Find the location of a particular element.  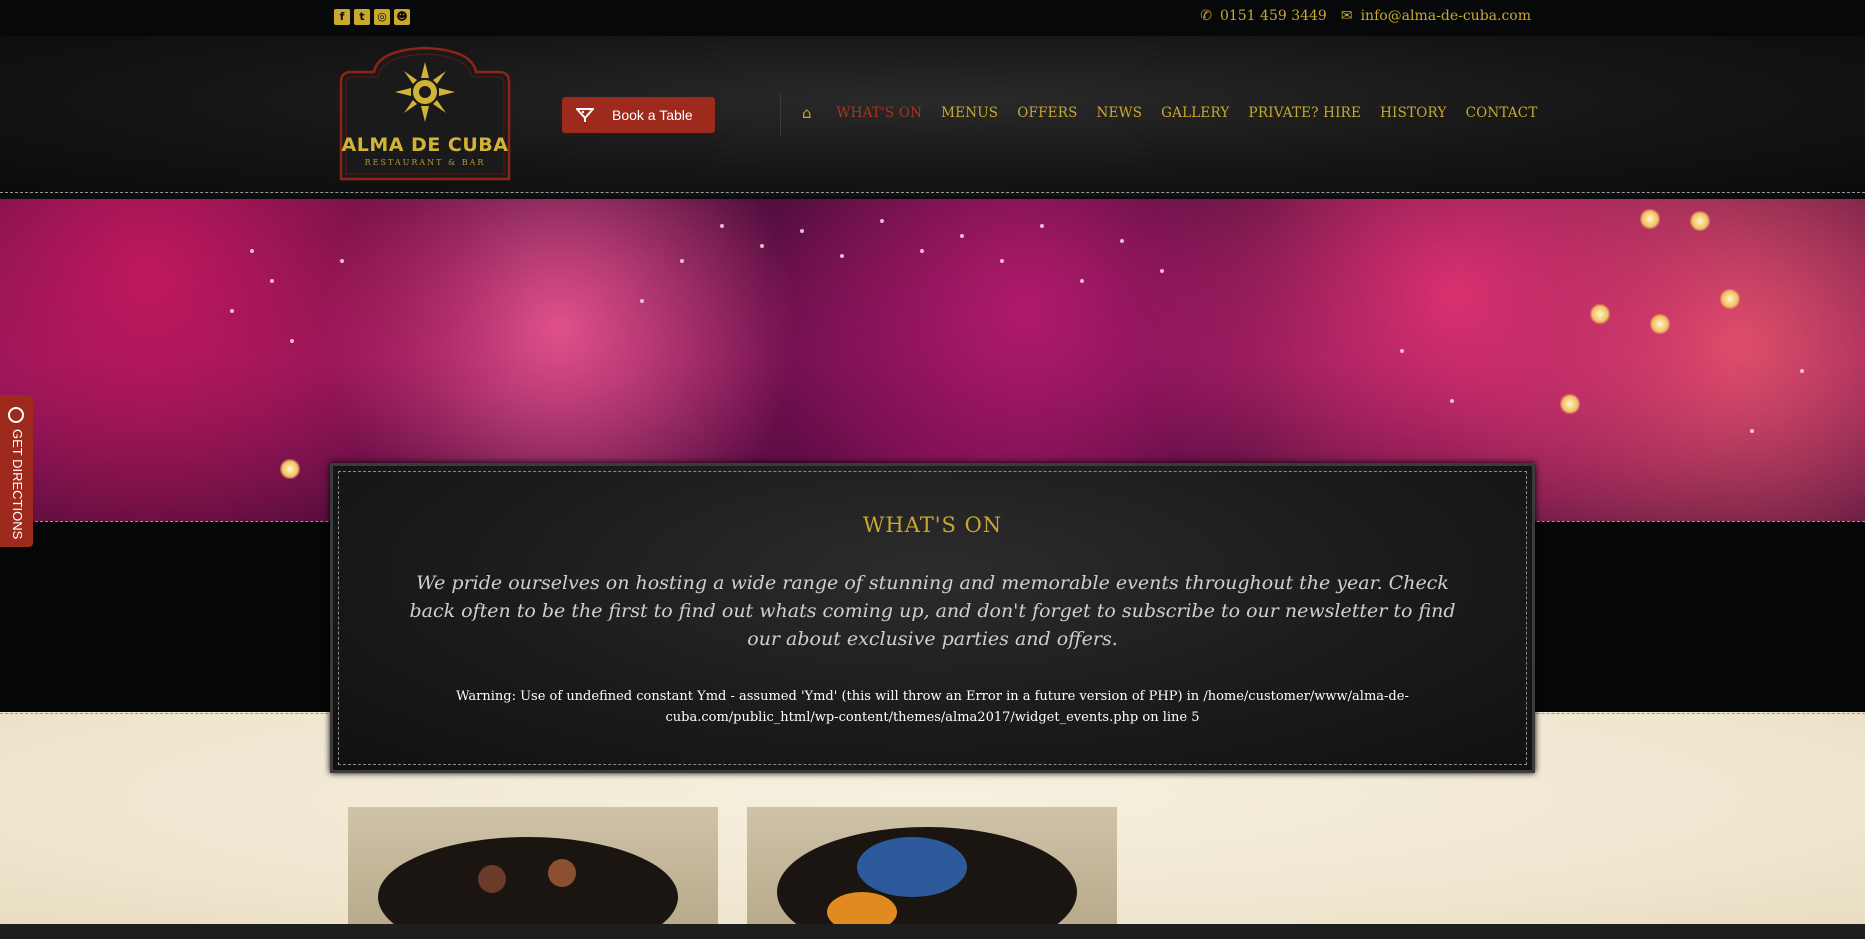

site-logo: ALMA DE CUBA RESTAURANT & BAR is located at coordinates (425, 114).